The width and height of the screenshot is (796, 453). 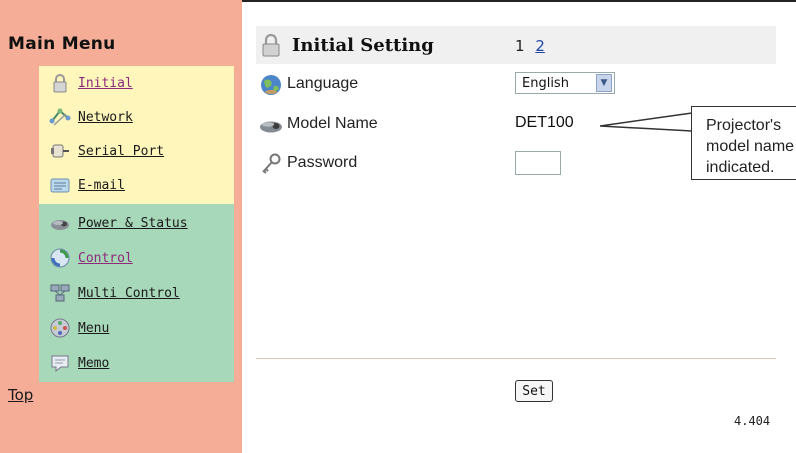 I want to click on sidebar-item-label: Menu, so click(x=93, y=328).